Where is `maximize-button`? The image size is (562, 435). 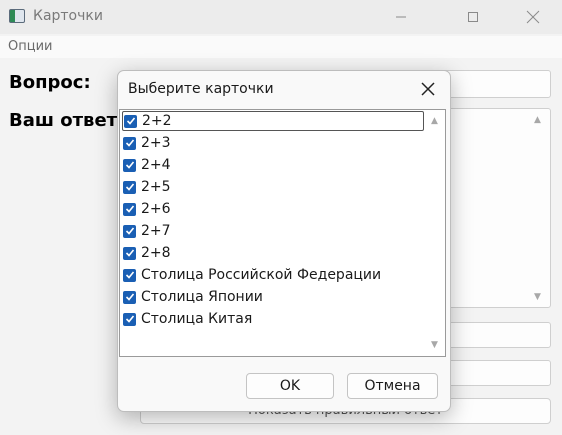 maximize-button is located at coordinates (473, 17).